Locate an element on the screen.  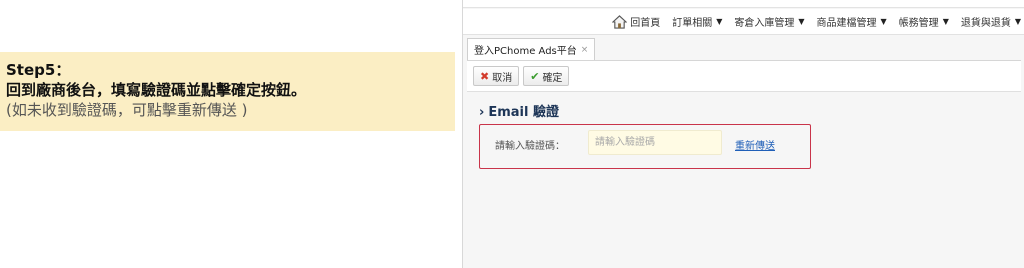
check-icon: ✔ is located at coordinates (535, 76).